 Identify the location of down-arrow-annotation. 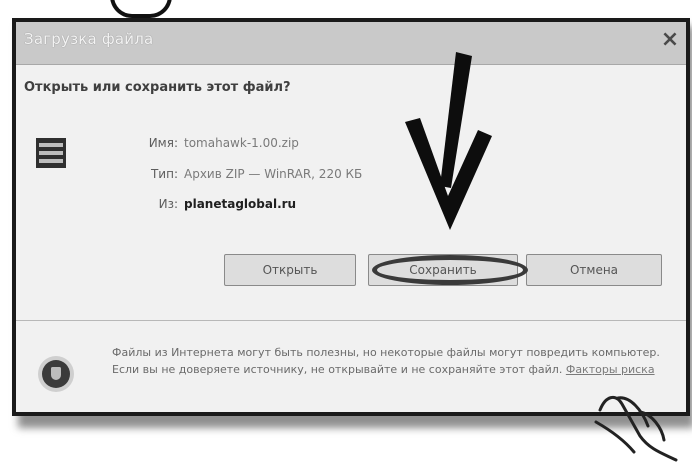
(448, 141).